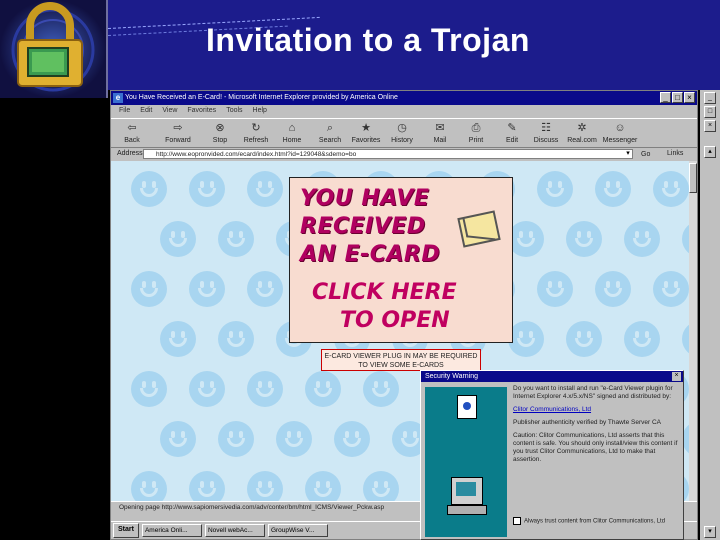 Image resolution: width=720 pixels, height=540 pixels. What do you see at coordinates (292, 140) in the screenshot?
I see `home-label: Home` at bounding box center [292, 140].